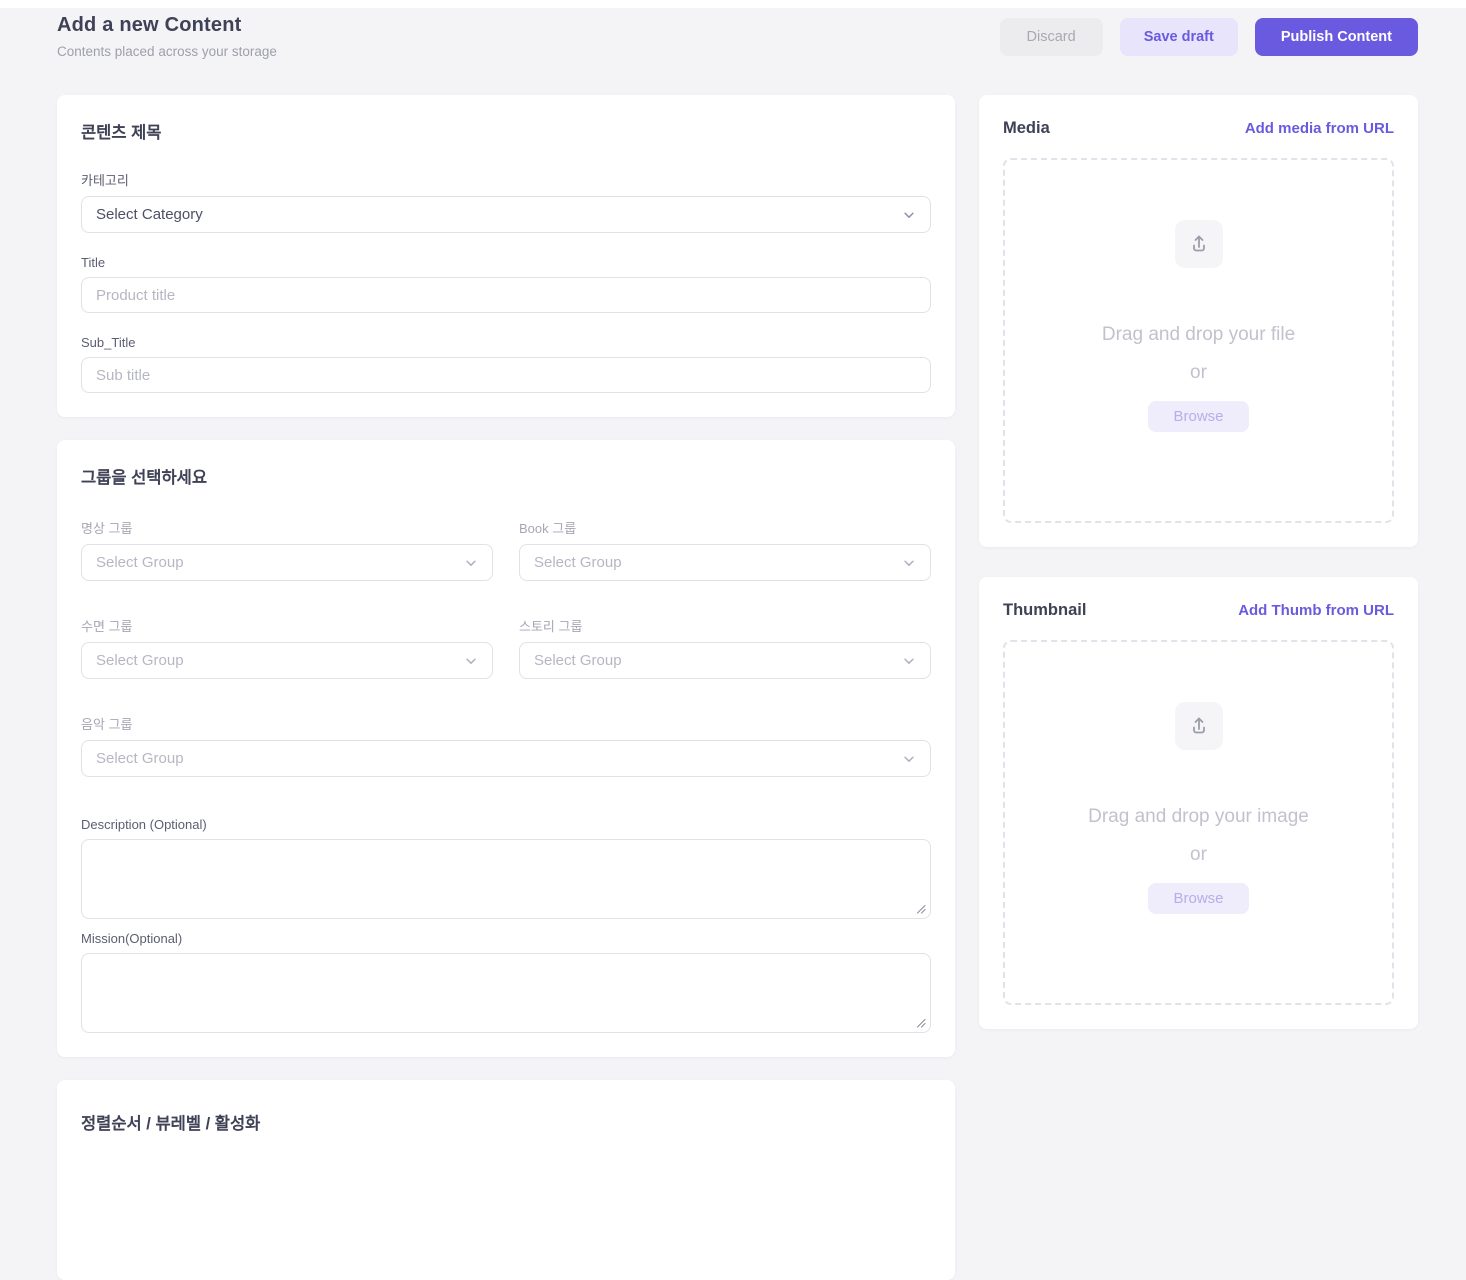 Image resolution: width=1466 pixels, height=1280 pixels. I want to click on book-group-select: Select Group, so click(725, 562).